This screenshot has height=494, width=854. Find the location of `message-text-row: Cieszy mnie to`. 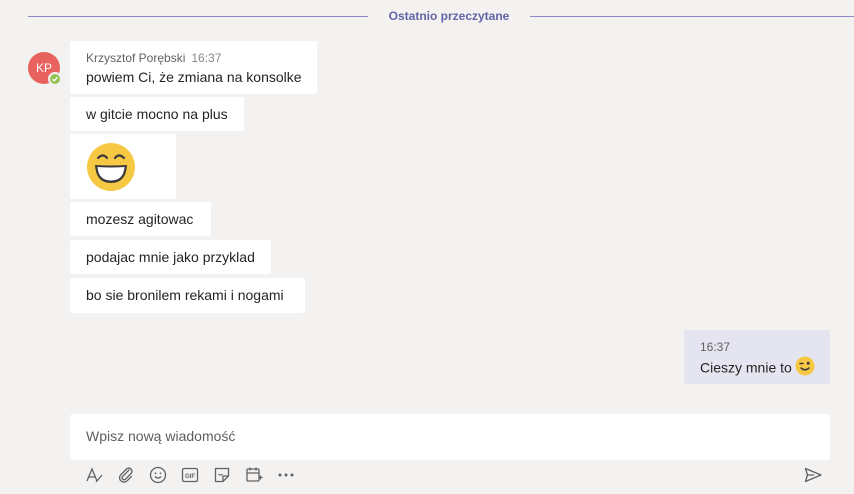

message-text-row: Cieszy mnie to is located at coordinates (757, 367).